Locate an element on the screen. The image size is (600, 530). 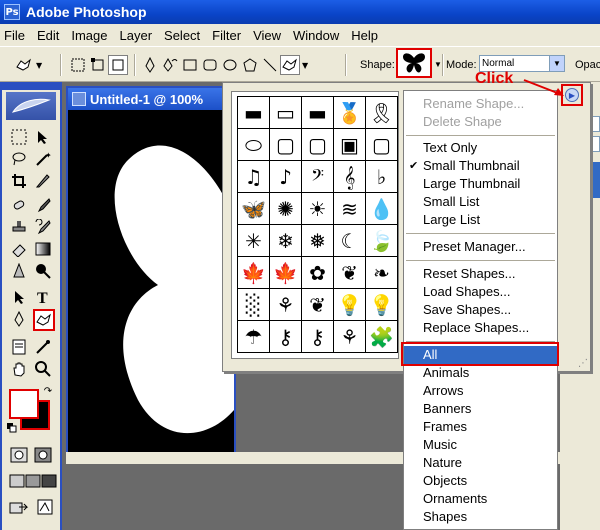
move-icon is located at coordinates (43, 137).